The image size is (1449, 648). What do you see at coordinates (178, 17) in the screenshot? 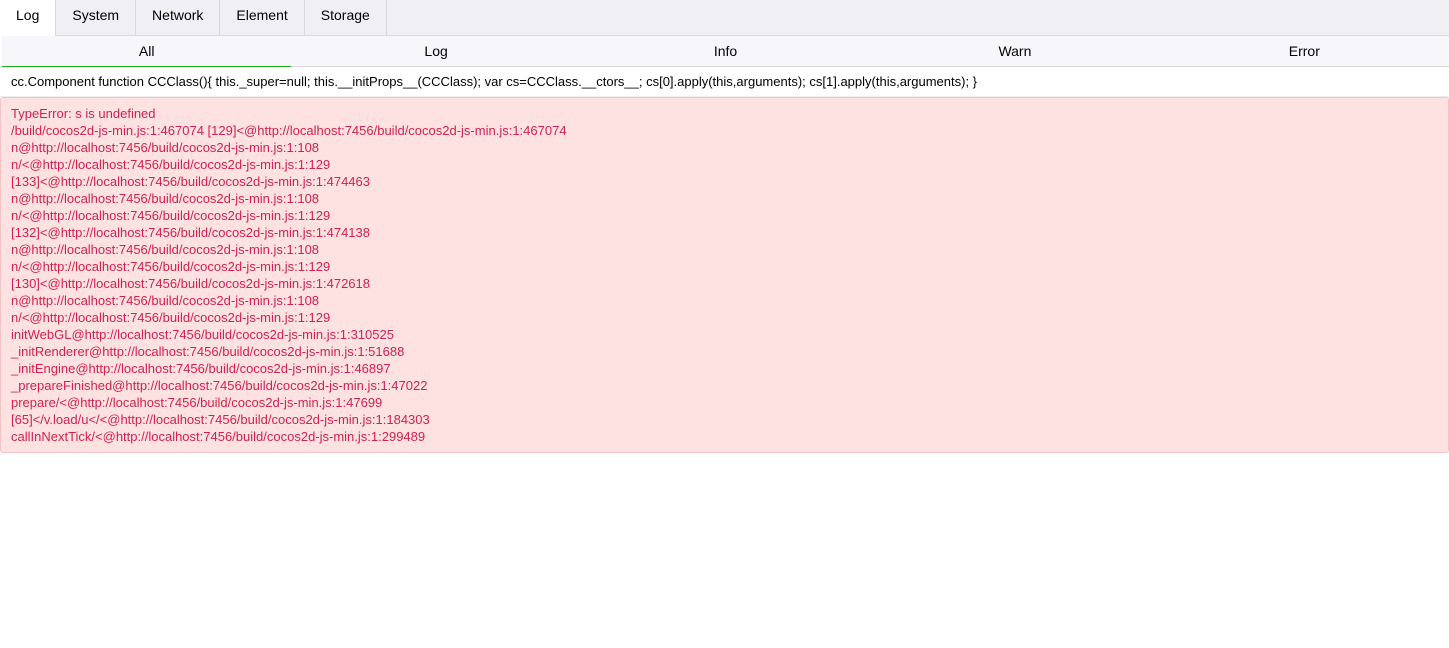
I see `tab-network: Network` at bounding box center [178, 17].